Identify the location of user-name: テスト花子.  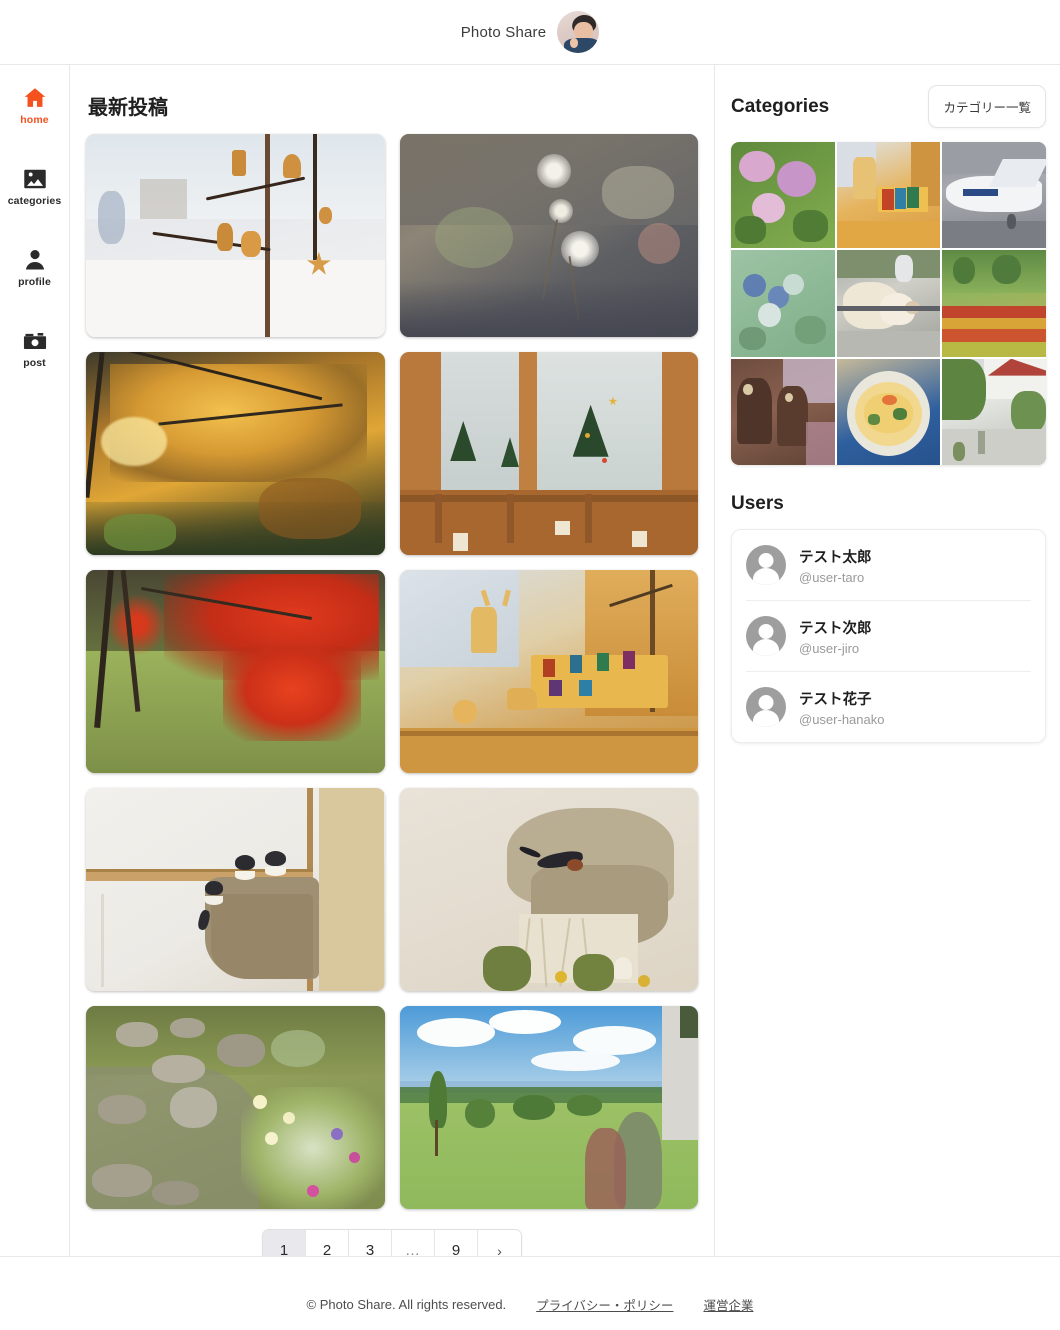
(835, 699).